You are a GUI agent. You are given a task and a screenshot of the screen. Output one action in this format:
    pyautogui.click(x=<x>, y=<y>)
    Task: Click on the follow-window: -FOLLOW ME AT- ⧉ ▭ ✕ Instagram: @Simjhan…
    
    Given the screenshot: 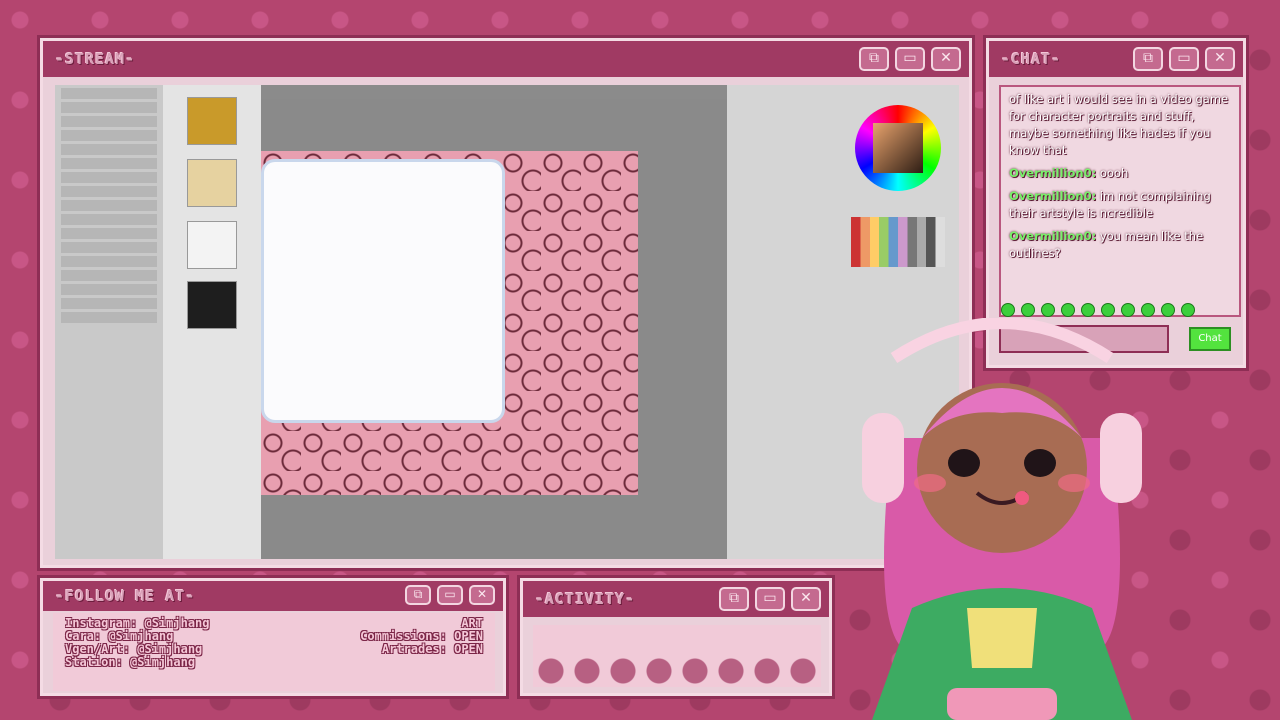 What is the action you would take?
    pyautogui.click(x=273, y=637)
    